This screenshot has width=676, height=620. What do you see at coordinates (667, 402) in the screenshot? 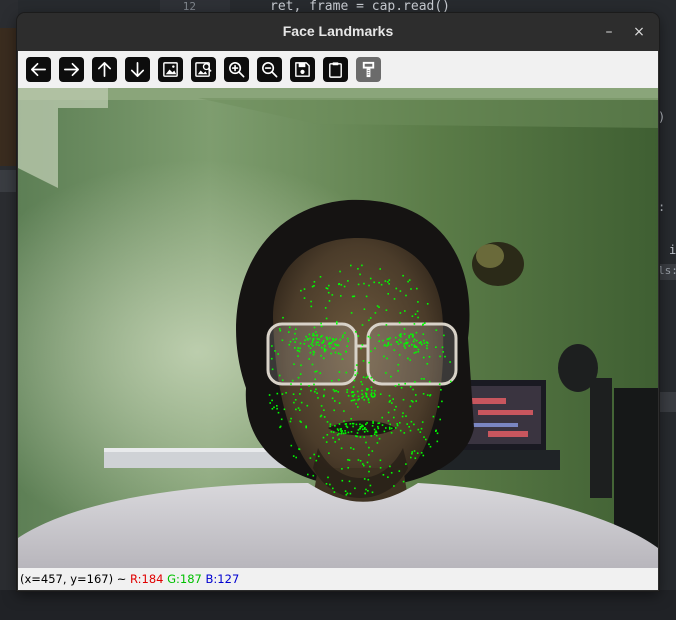
I see `editor-current-line` at bounding box center [667, 402].